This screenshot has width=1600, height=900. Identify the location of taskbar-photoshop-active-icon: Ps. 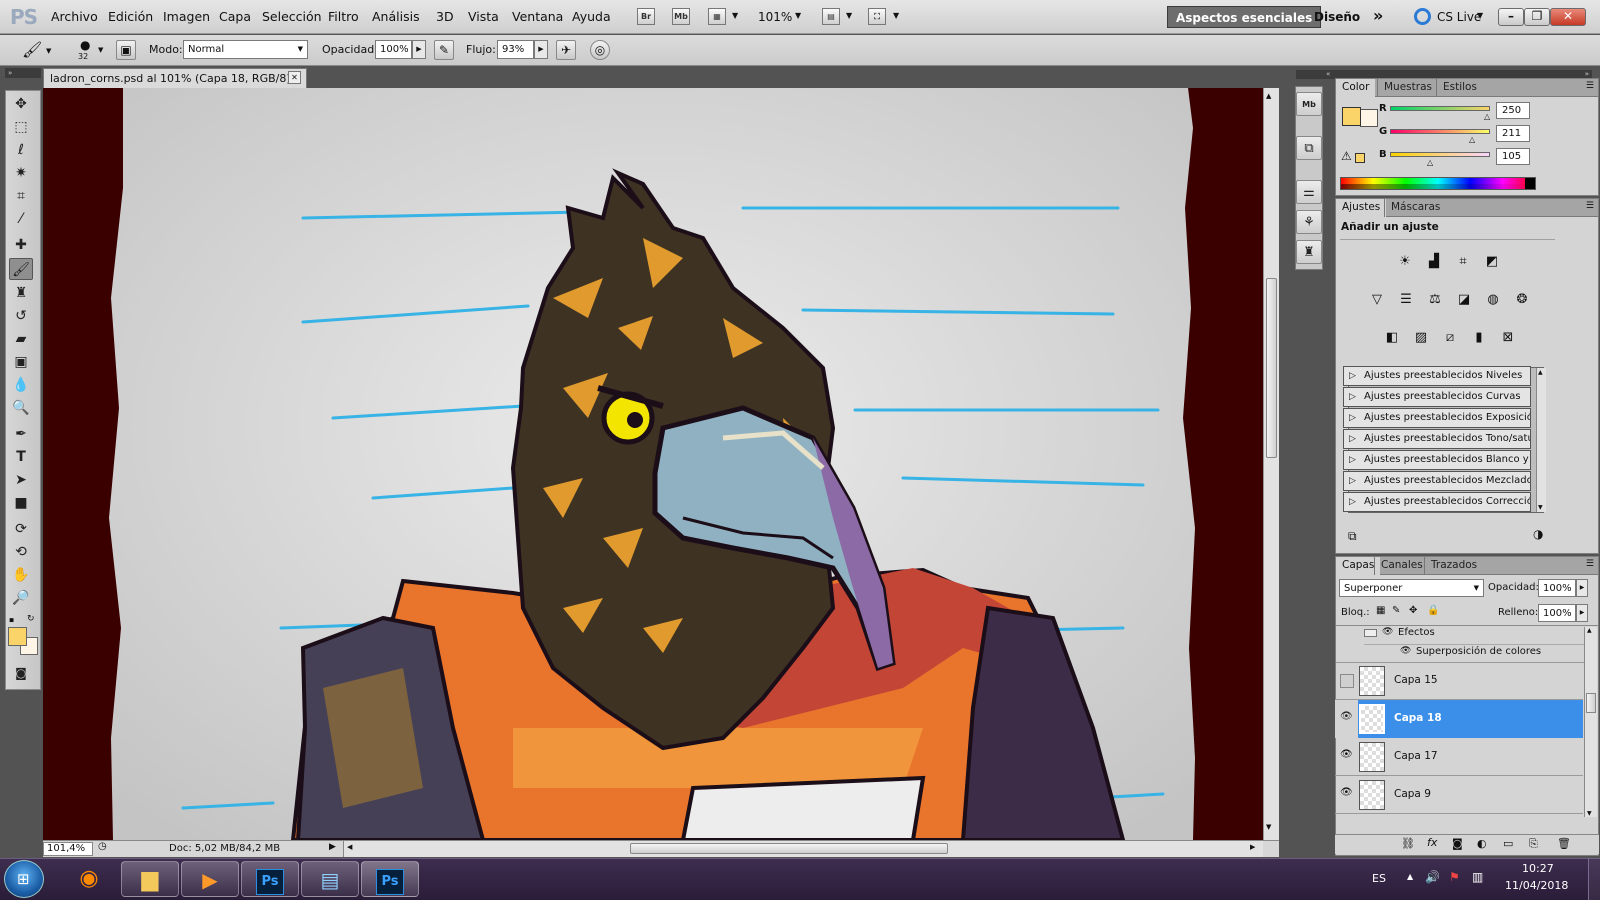
(390, 879).